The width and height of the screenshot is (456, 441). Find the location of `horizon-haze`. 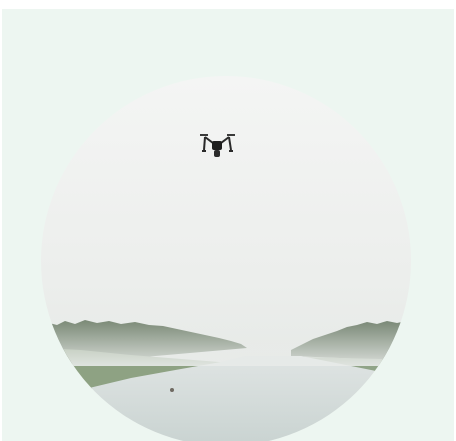

horizon-haze is located at coordinates (226, 336).